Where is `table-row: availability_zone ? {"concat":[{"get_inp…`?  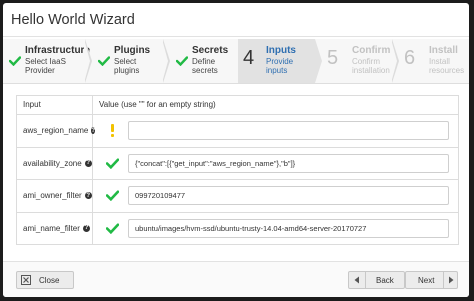 table-row: availability_zone ? {"concat":[{"get_inp… is located at coordinates (237, 163).